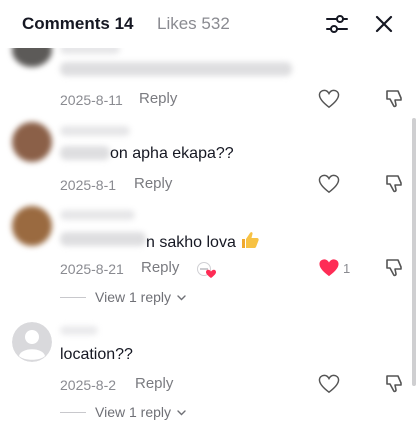 The width and height of the screenshot is (420, 423). I want to click on comment-date: 2025-8-1, so click(88, 185).